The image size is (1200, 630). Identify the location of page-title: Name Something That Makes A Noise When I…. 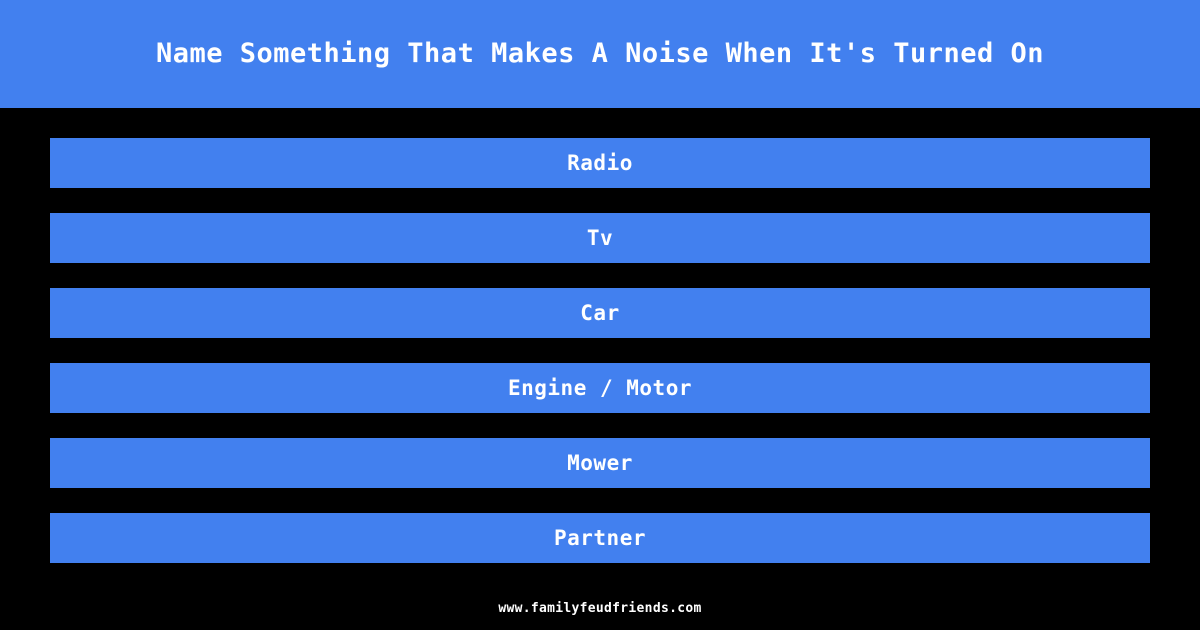
(600, 53).